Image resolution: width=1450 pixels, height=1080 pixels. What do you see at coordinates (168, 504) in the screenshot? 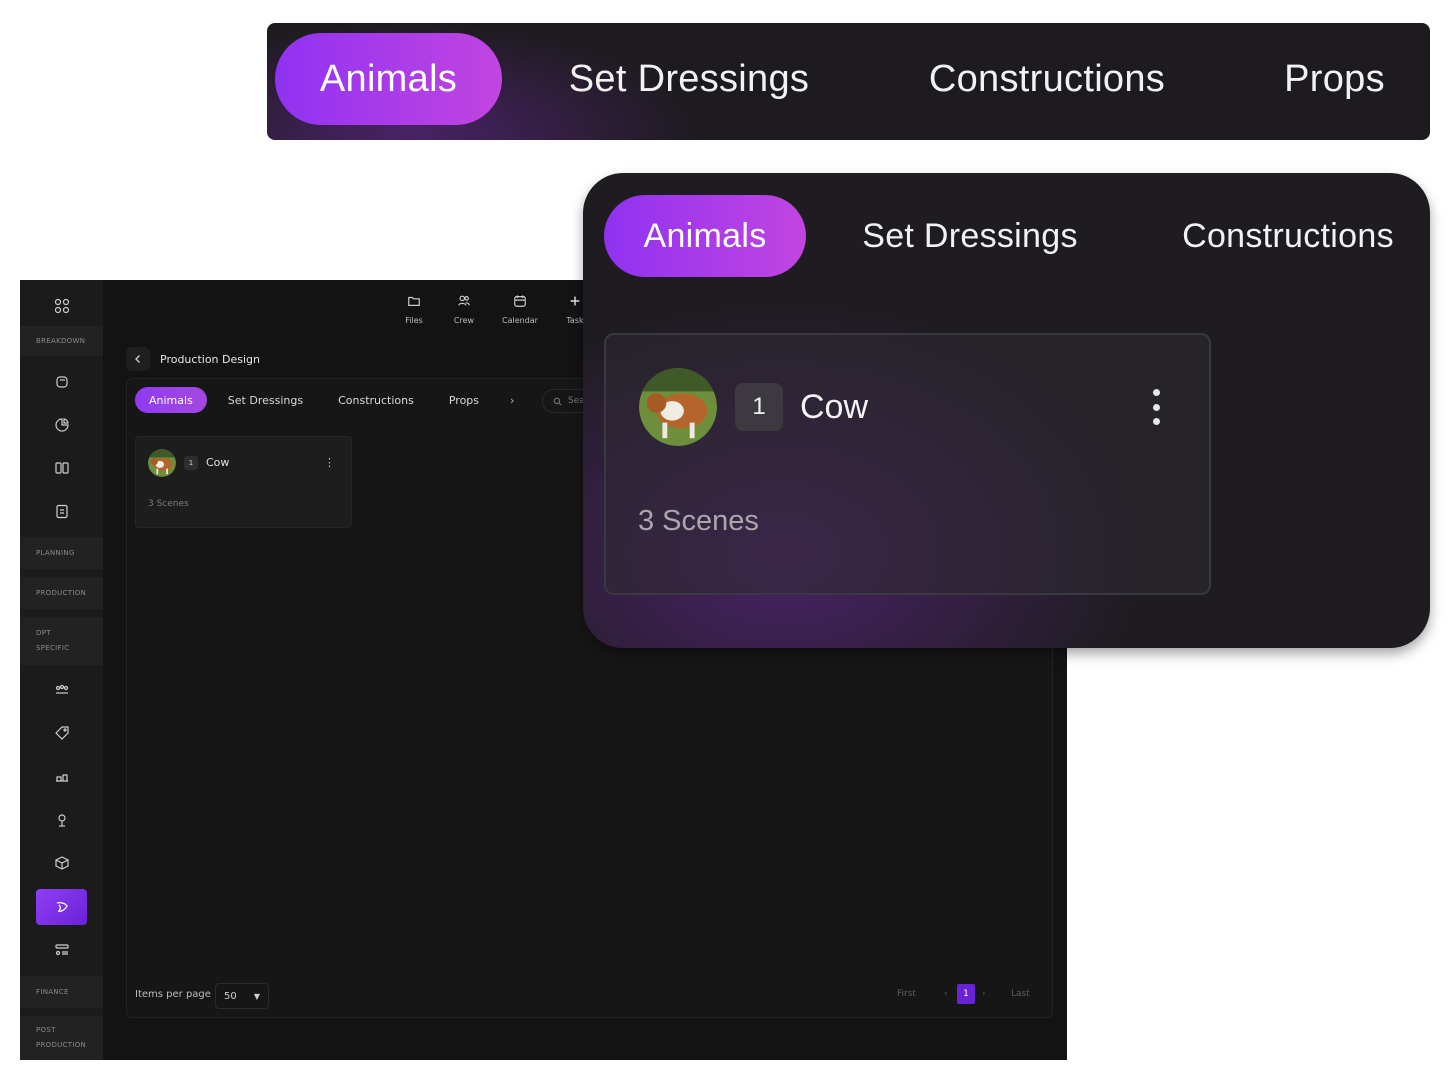
I see `scene-count: 3 Scenes` at bounding box center [168, 504].